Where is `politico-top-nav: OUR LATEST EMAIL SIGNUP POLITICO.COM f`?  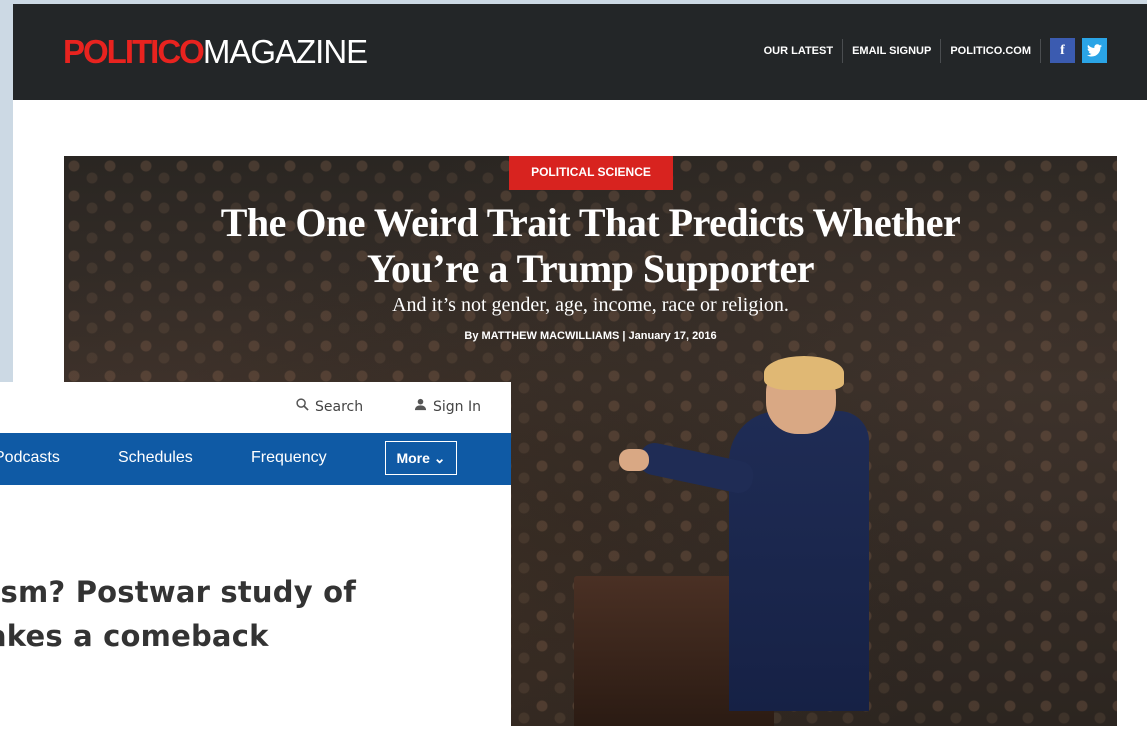
politico-top-nav: OUR LATEST EMAIL SIGNUP POLITICO.COM f is located at coordinates (931, 50).